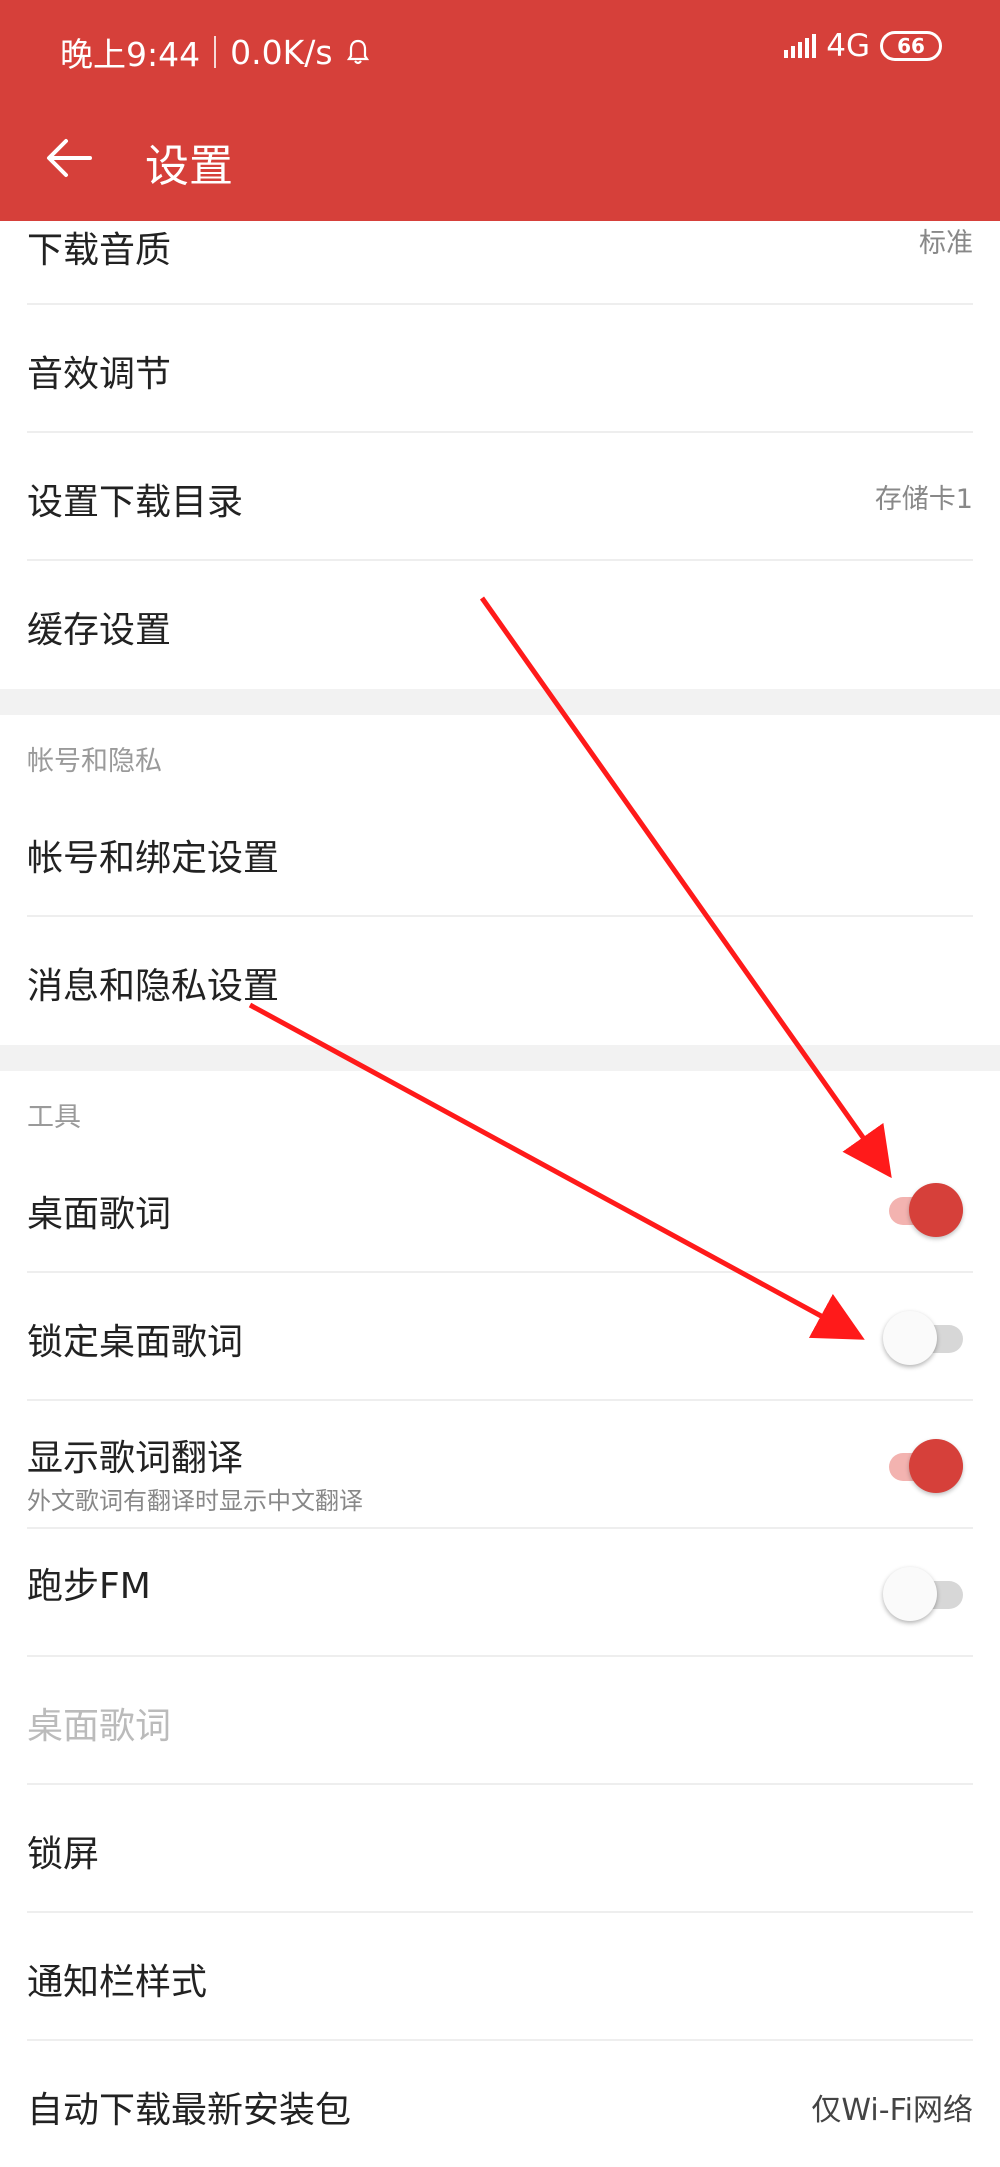  I want to click on setting-label: 设置下载目录, so click(135, 502).